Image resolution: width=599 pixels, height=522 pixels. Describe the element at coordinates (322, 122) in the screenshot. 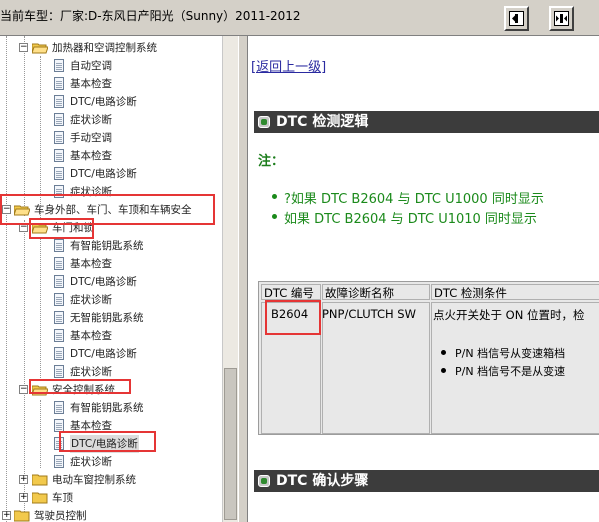

I see `section-title: DTC 检测逻辑` at that location.